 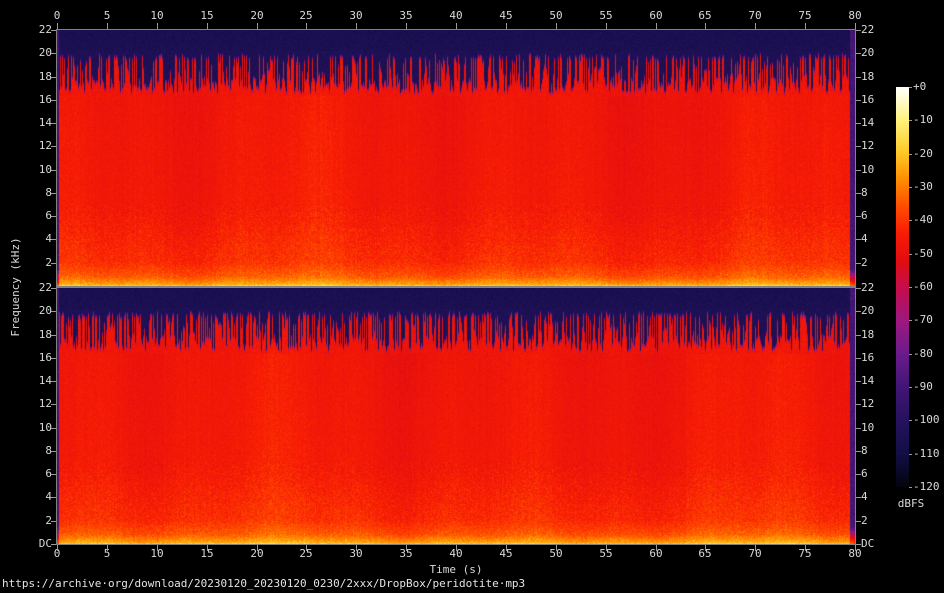 What do you see at coordinates (923, 153) in the screenshot?
I see `colorbar-tick-label: -20` at bounding box center [923, 153].